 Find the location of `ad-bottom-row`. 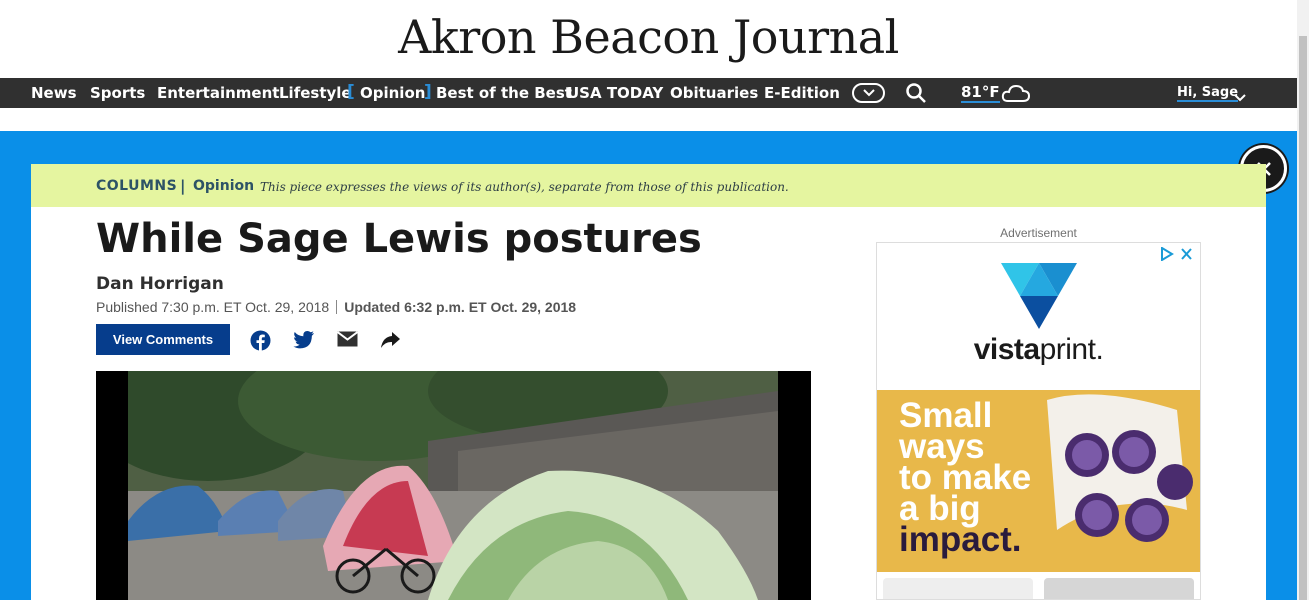

ad-bottom-row is located at coordinates (1038, 585).